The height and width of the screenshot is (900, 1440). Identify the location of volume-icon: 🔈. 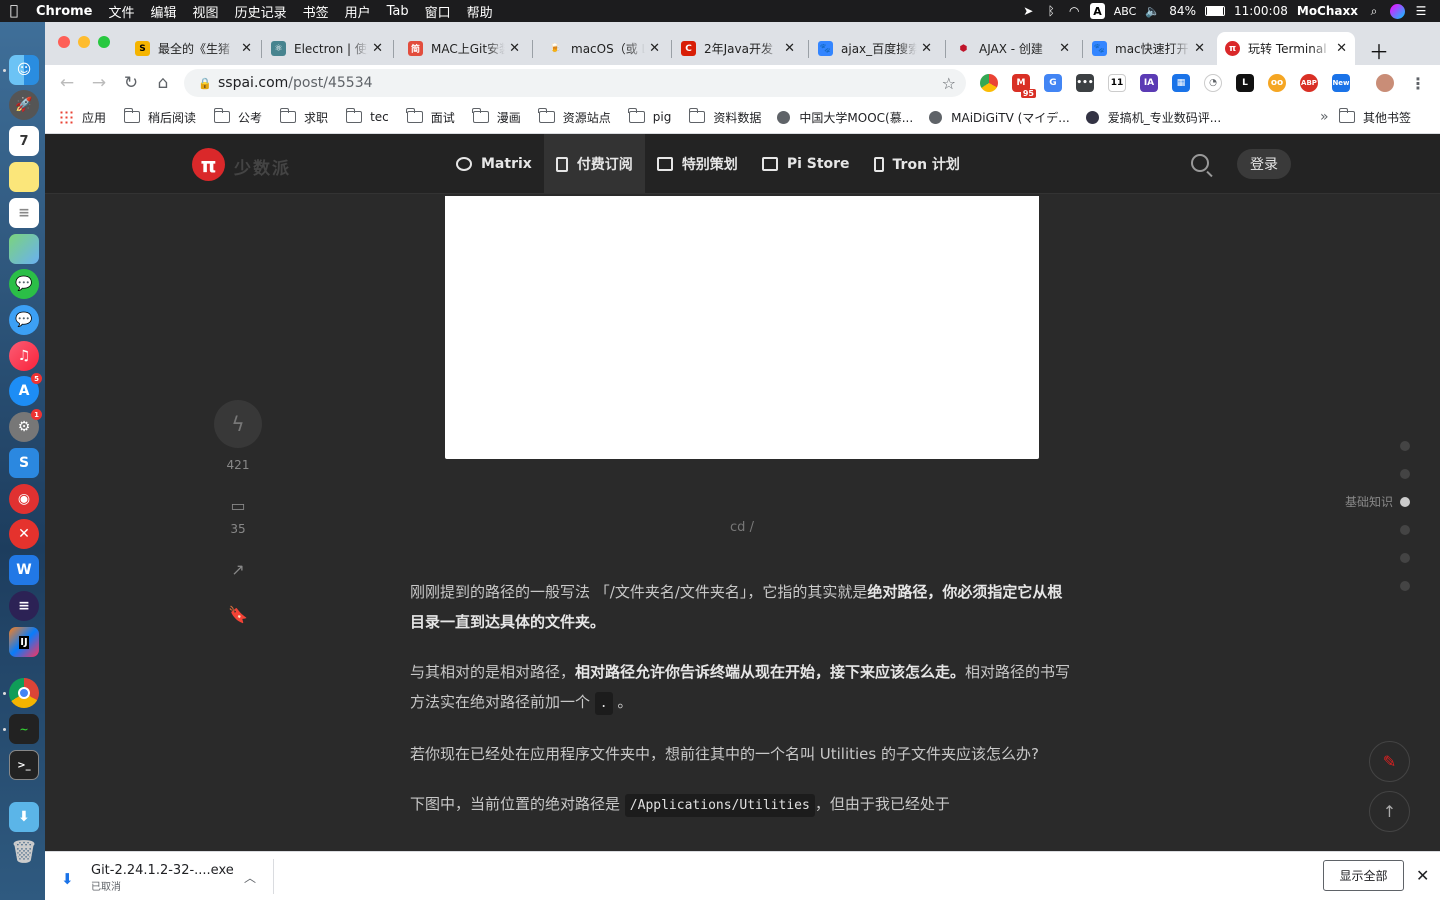
(1152, 11).